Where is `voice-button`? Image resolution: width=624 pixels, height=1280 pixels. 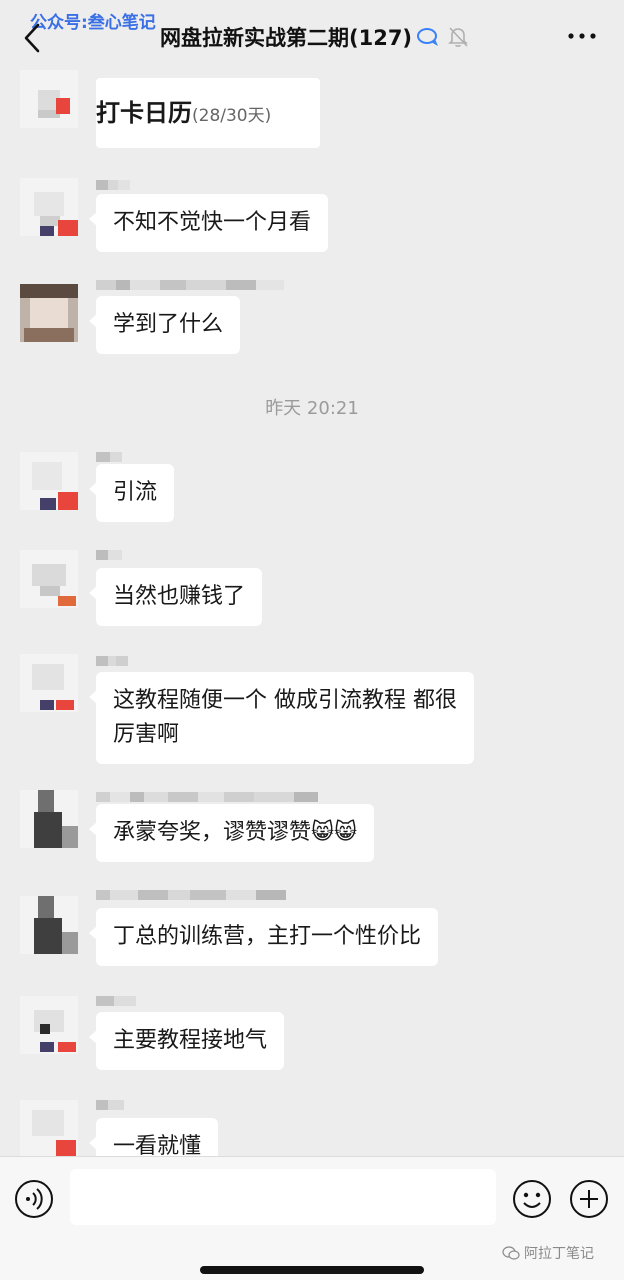 voice-button is located at coordinates (34, 1199).